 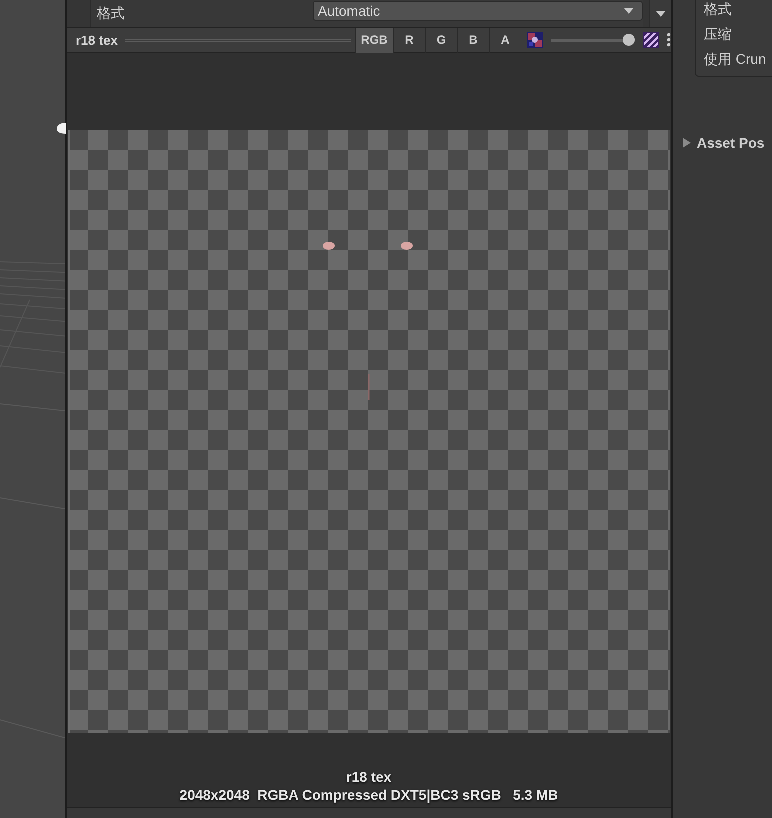 What do you see at coordinates (369, 795) in the screenshot?
I see `texture-info: 2048x2048 RGBA Compressed DXT5|BC3 sRGB 5.3 MB` at bounding box center [369, 795].